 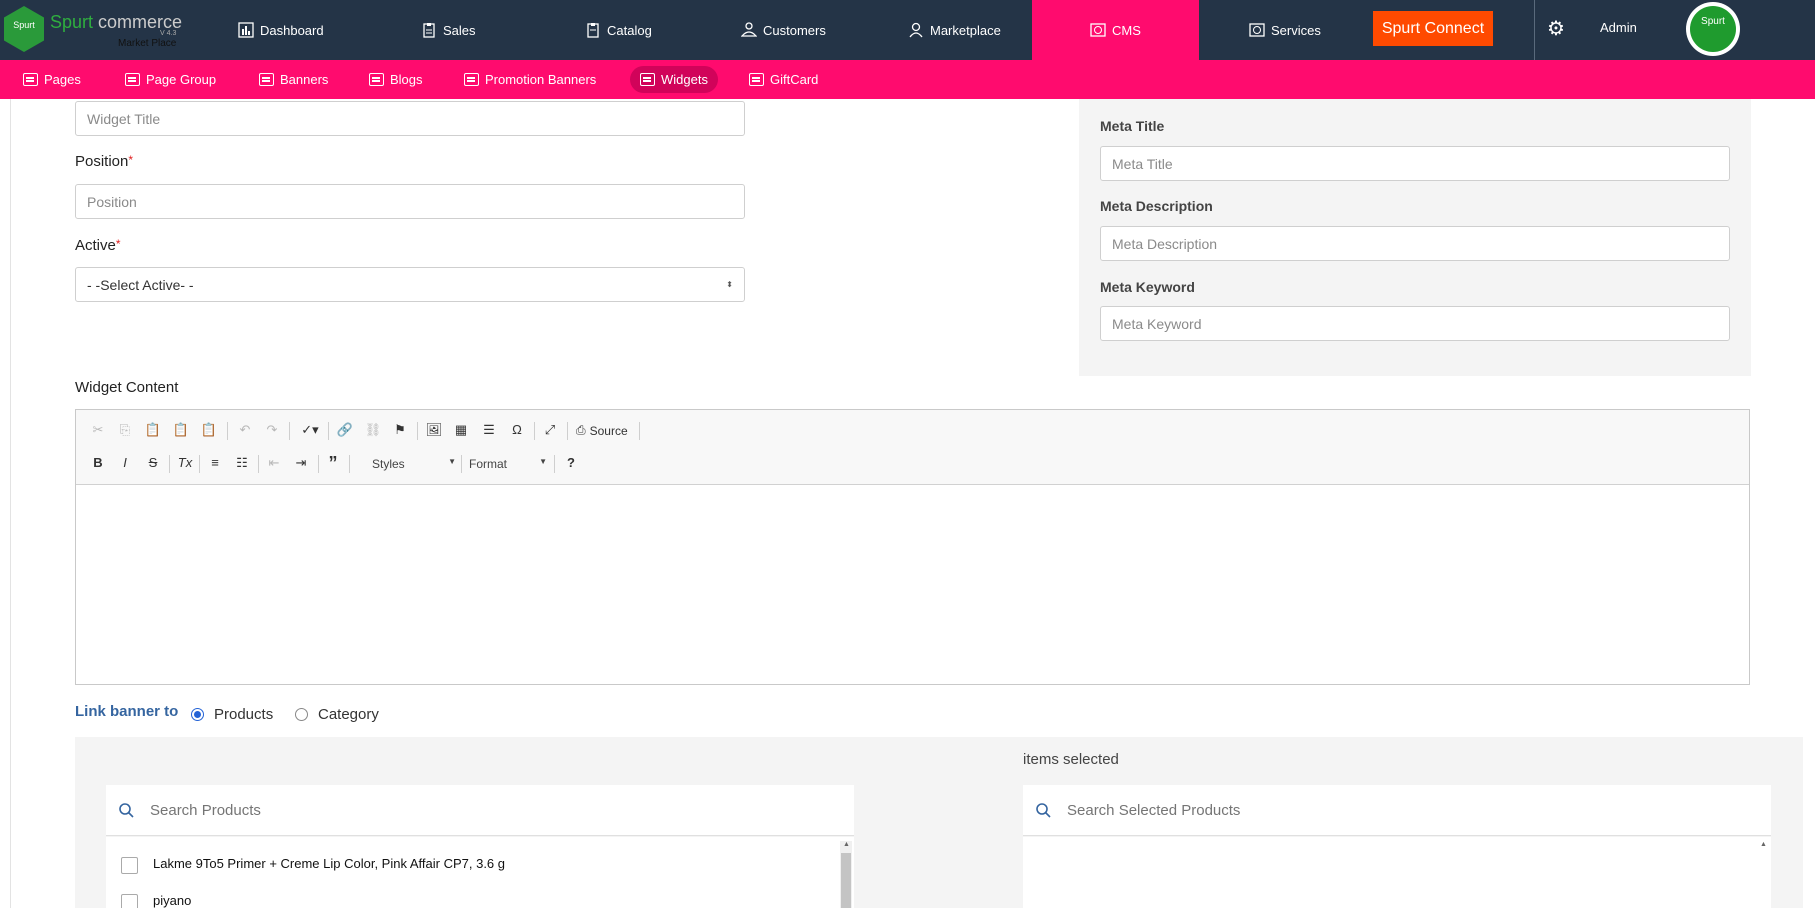 What do you see at coordinates (530, 79) in the screenshot?
I see `subnav-promotion-banners: Promotion Banners` at bounding box center [530, 79].